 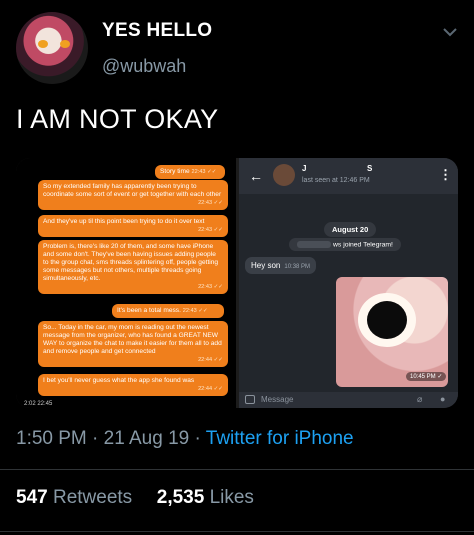 I want to click on chevron-down-icon, so click(x=450, y=32).